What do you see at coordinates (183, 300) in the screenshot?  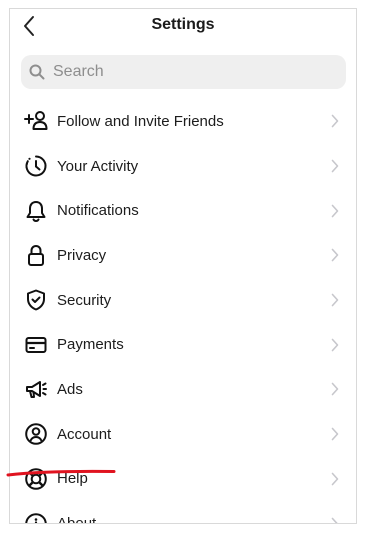 I see `settings-item-security: Security` at bounding box center [183, 300].